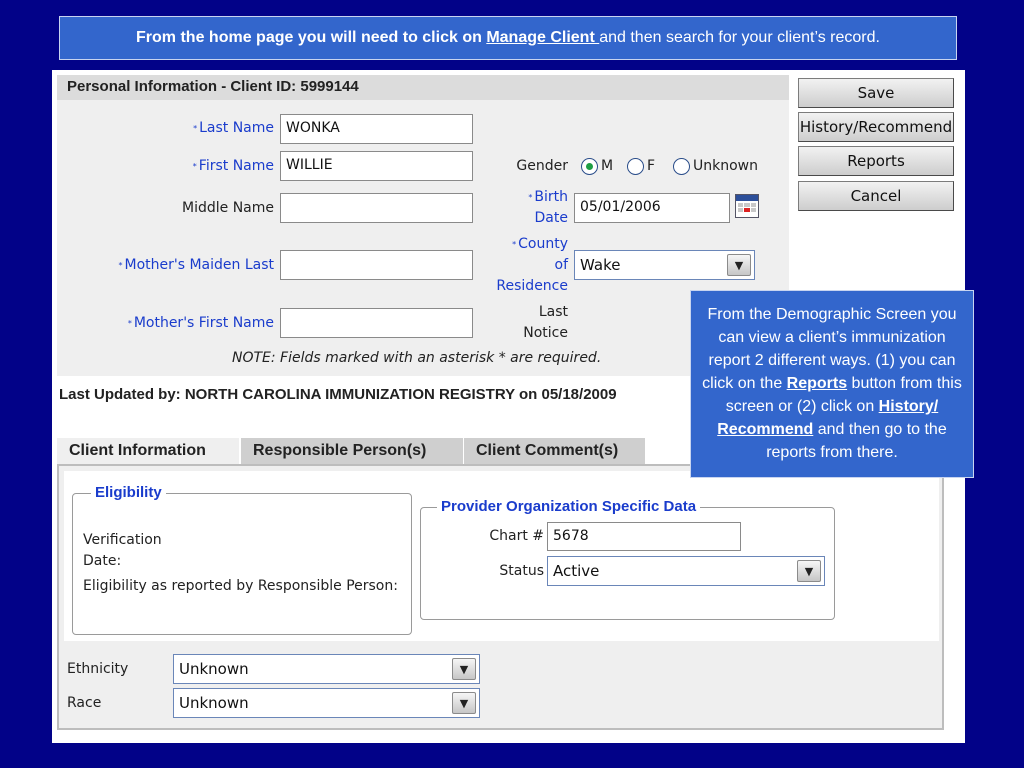 This screenshot has height=768, width=1024. I want to click on mothers-first-label: * Mother's First Name, so click(200, 323).